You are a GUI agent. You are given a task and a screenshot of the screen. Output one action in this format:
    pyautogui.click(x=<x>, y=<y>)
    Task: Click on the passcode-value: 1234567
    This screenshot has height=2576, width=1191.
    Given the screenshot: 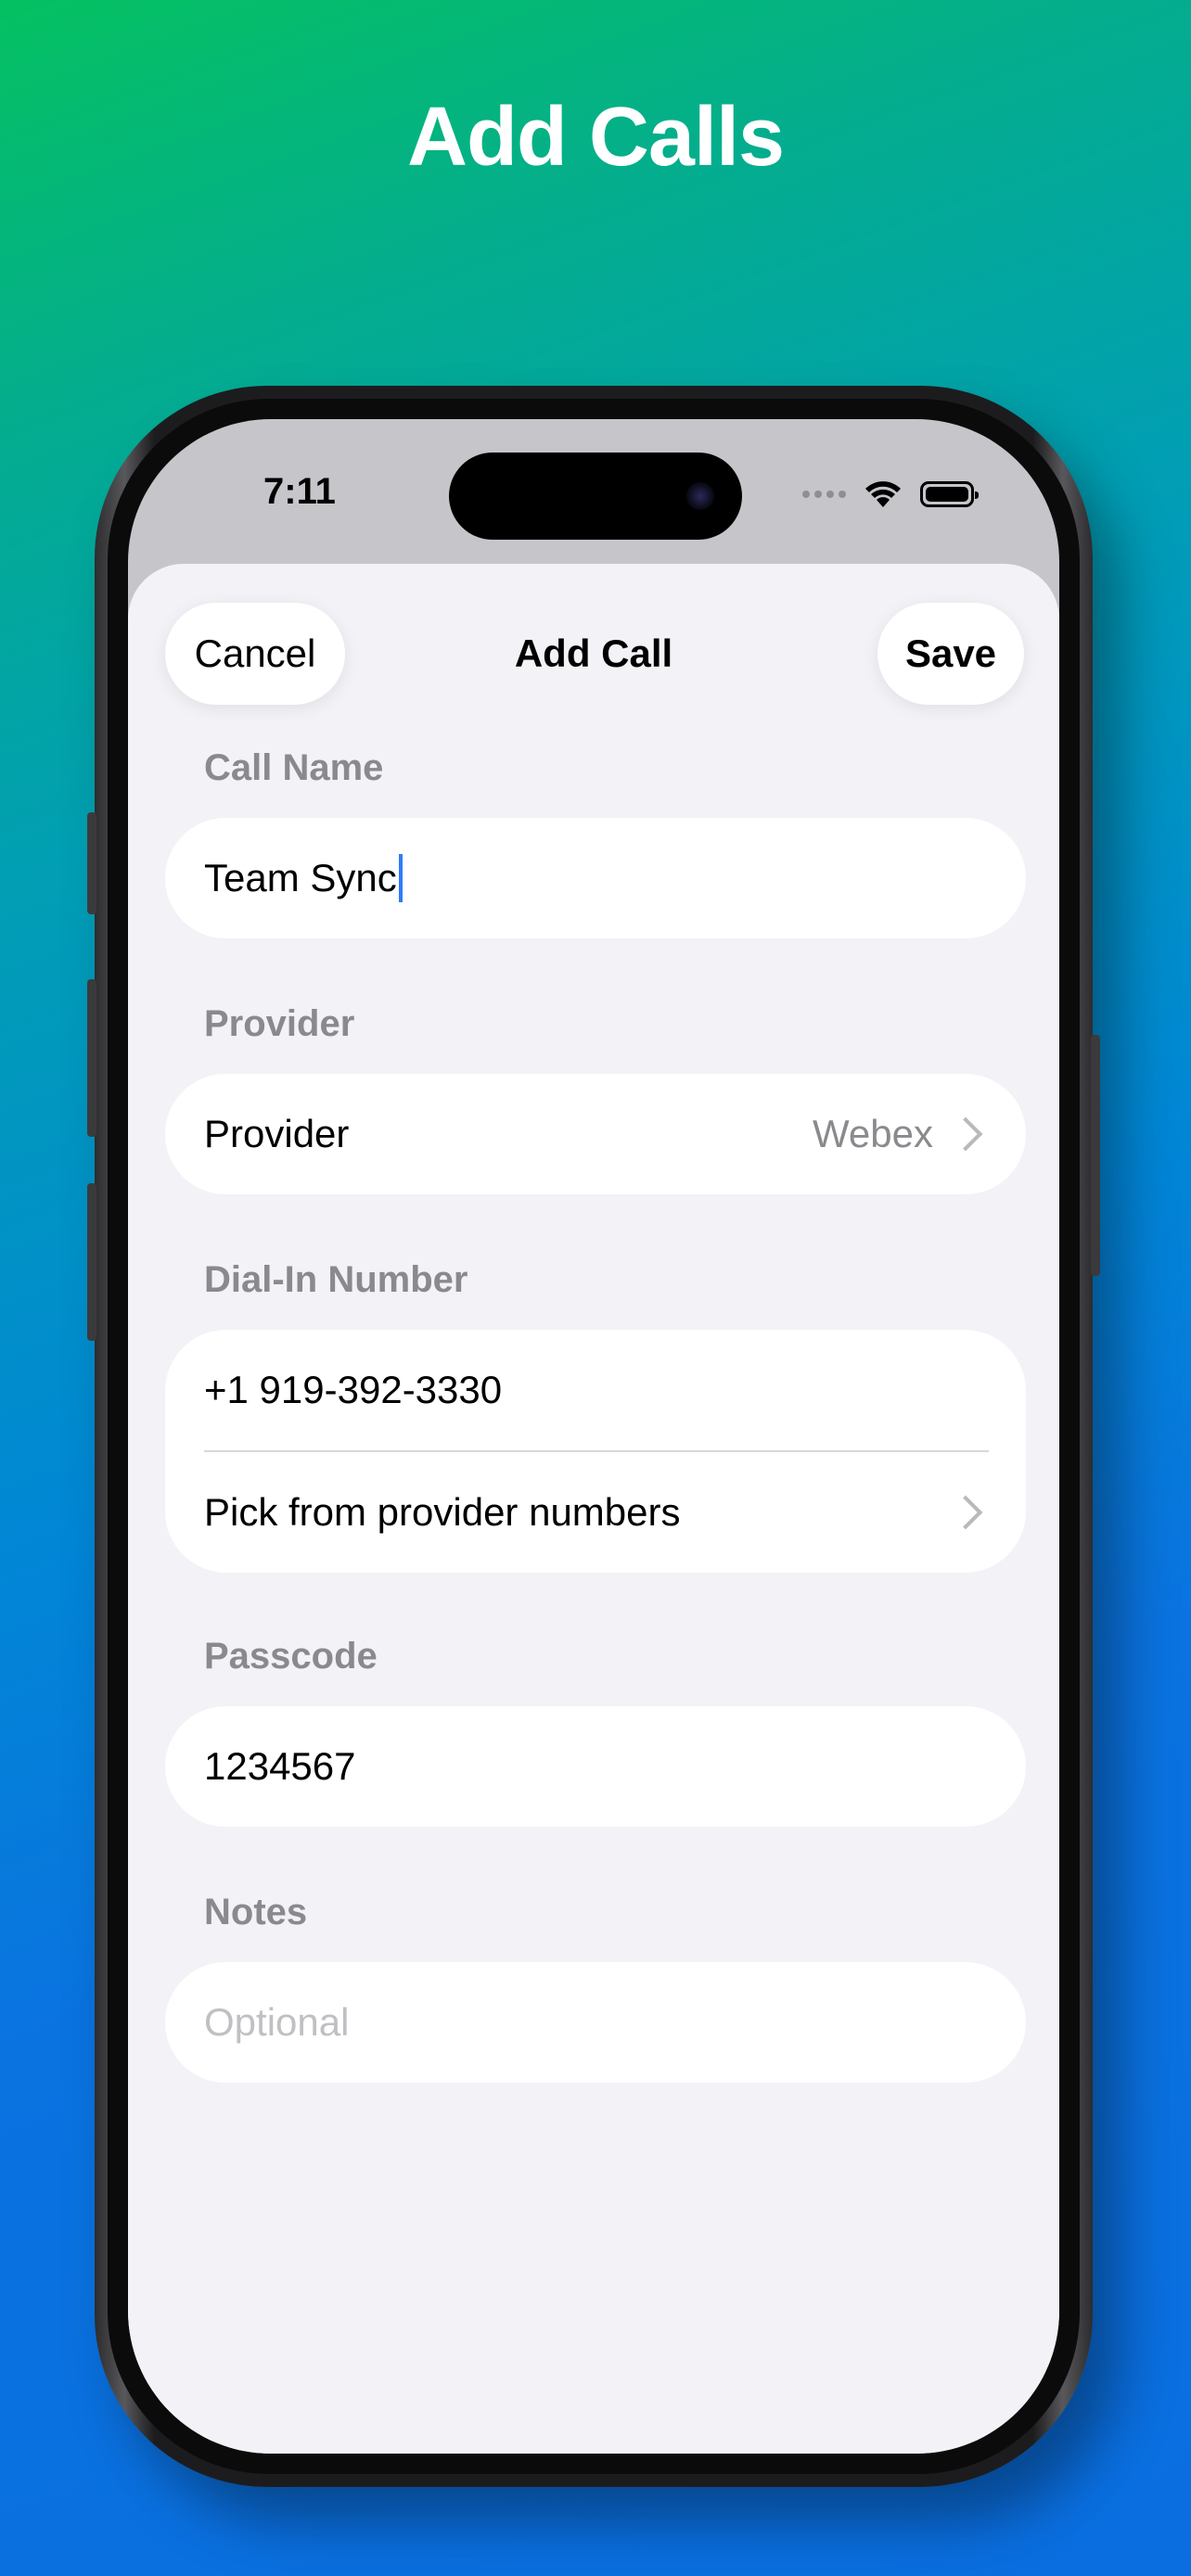 What is the action you would take?
    pyautogui.click(x=280, y=1766)
    